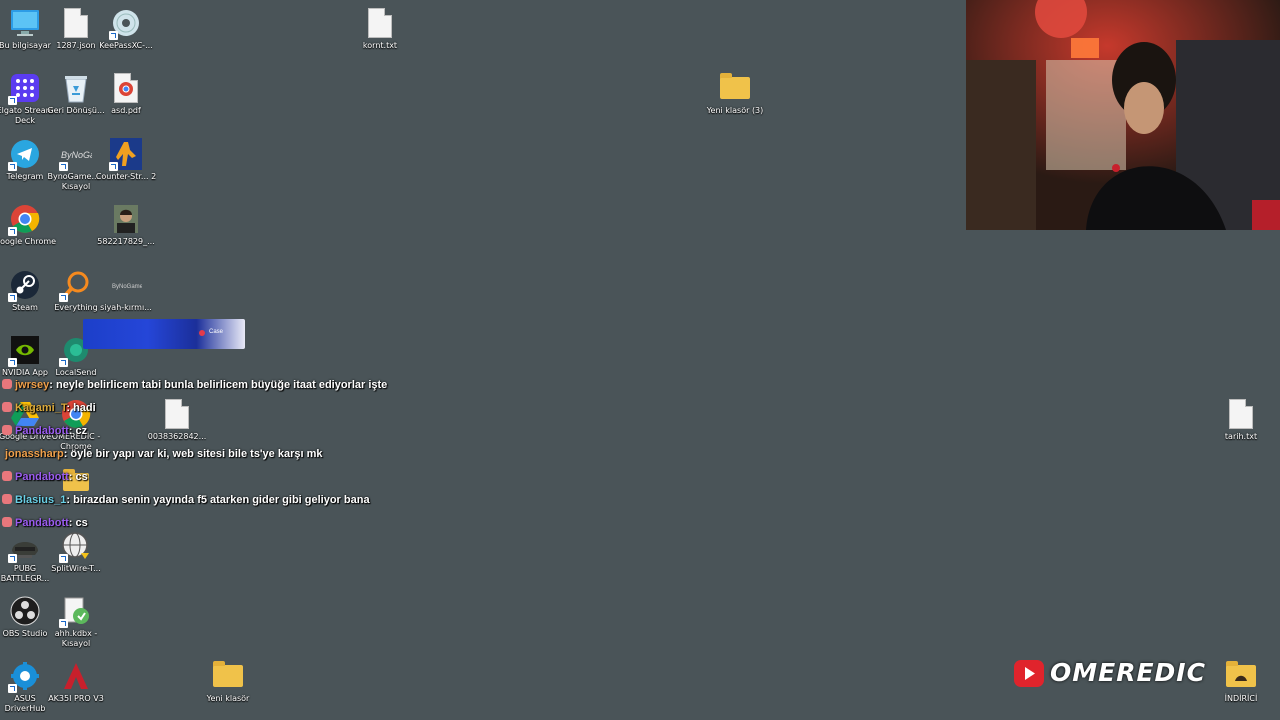 This screenshot has height=720, width=1280. What do you see at coordinates (76, 698) in the screenshot?
I see `desktop-icon-label: AK35I PRO V3` at bounding box center [76, 698].